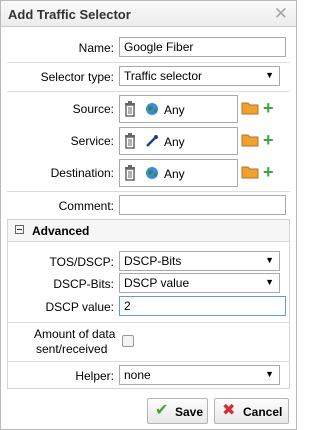  Describe the element at coordinates (72, 349) in the screenshot. I see `amount-label-line2: sent/received` at that location.